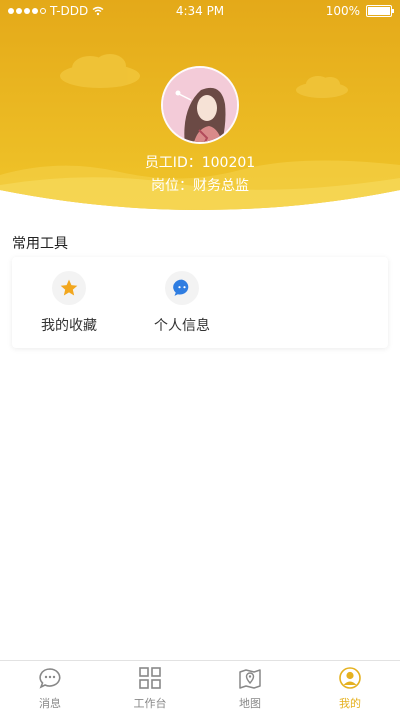 The image size is (400, 712). I want to click on tools-card: 我的收藏 个人信息, so click(200, 302).